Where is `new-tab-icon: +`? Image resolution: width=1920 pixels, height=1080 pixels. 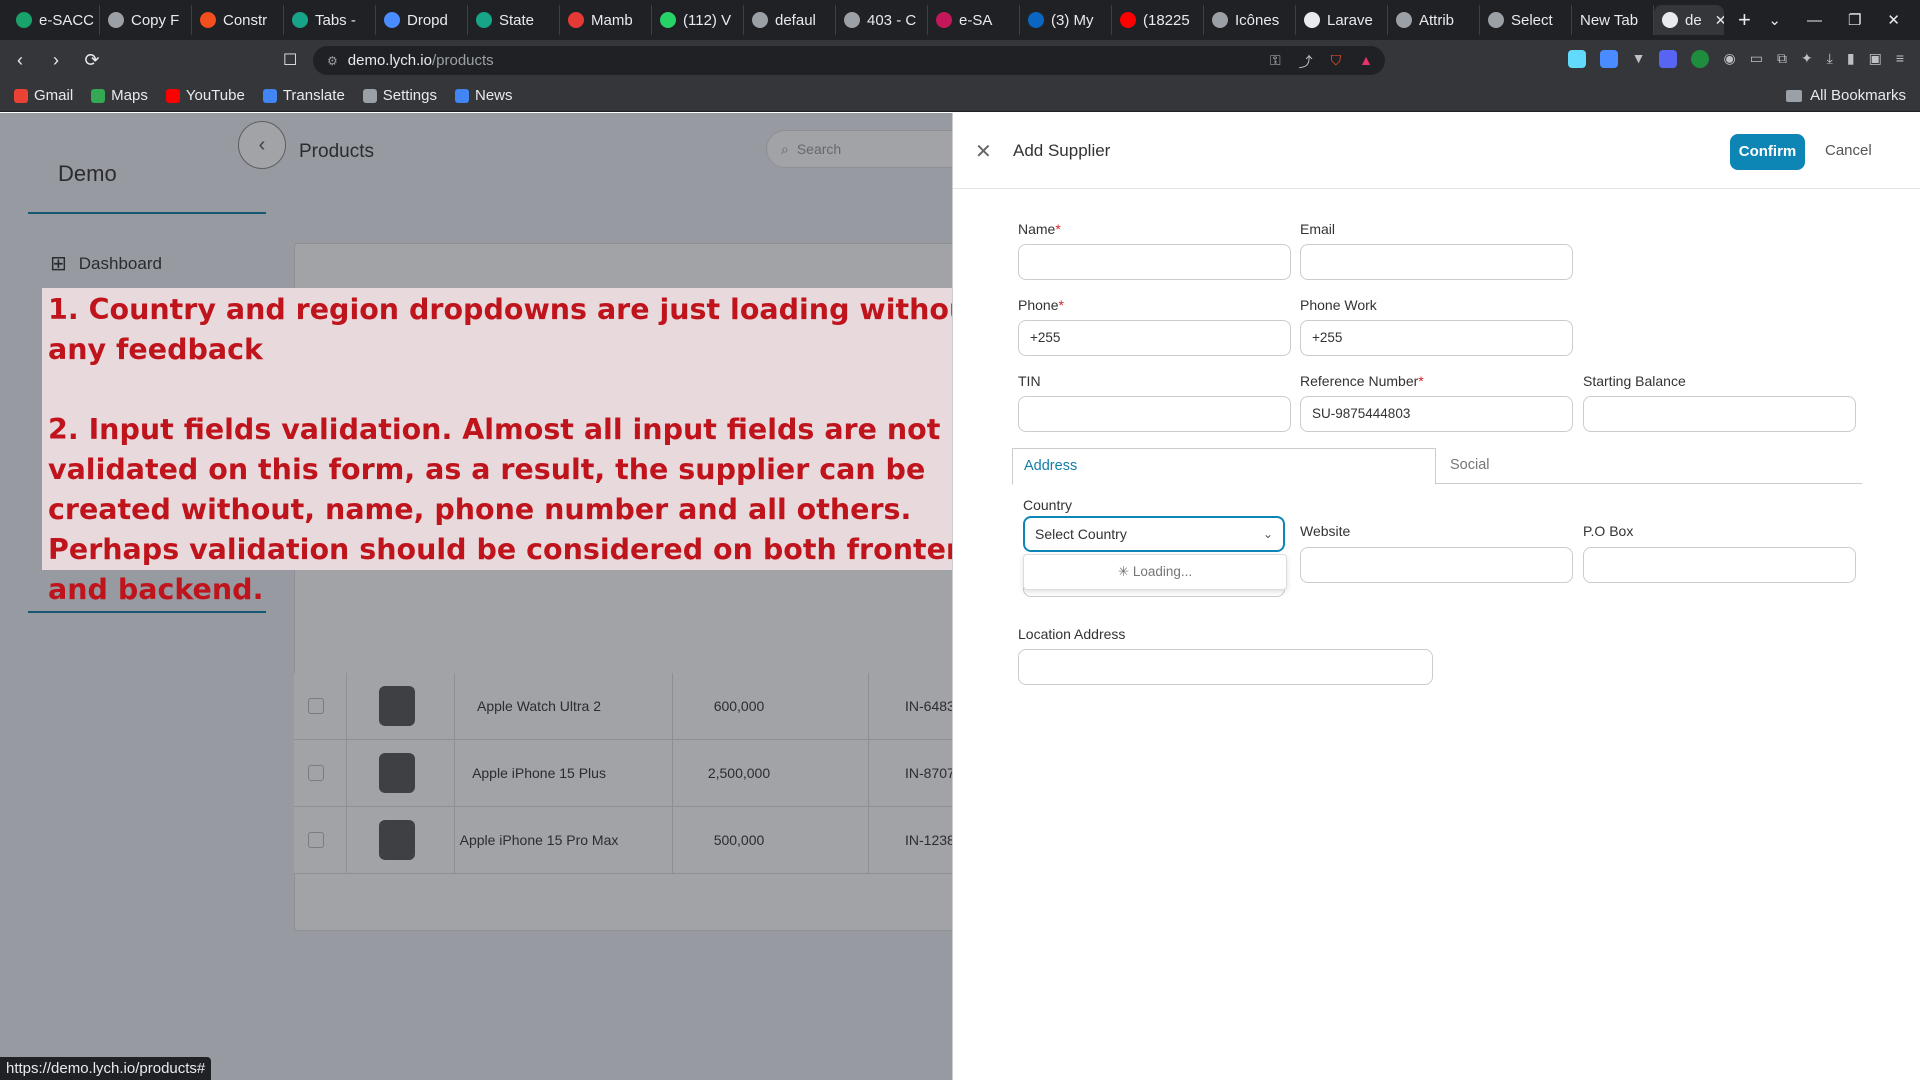
new-tab-icon: + is located at coordinates (1744, 20).